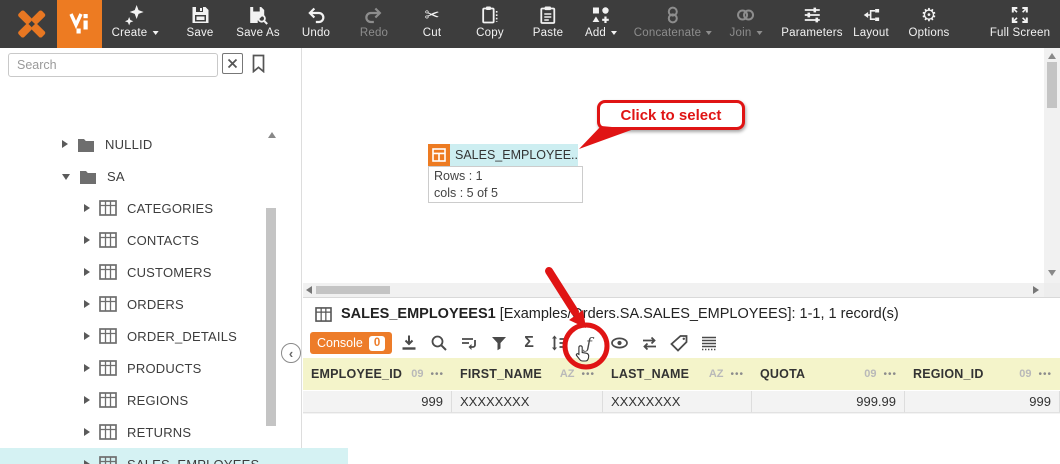 The height and width of the screenshot is (464, 1060). Describe the element at coordinates (159, 432) in the screenshot. I see `tree-label: RETURNS` at that location.